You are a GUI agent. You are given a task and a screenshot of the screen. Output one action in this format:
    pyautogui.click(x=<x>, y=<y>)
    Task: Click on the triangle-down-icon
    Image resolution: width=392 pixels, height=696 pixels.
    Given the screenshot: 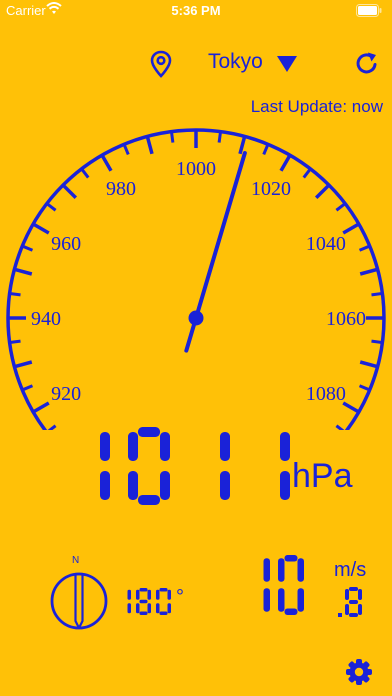 What is the action you would take?
    pyautogui.click(x=287, y=64)
    